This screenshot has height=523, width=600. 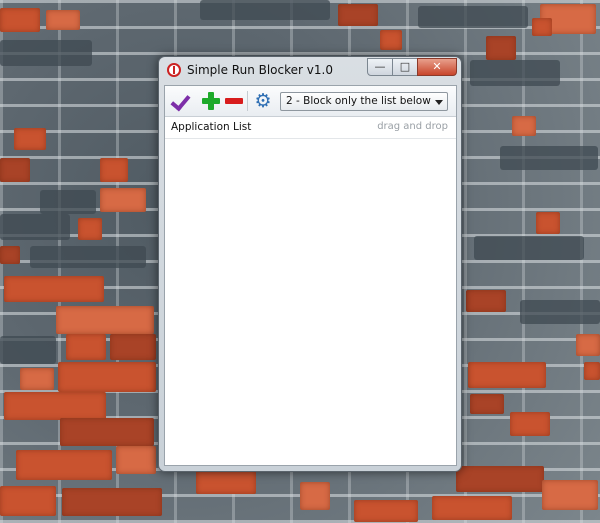 What do you see at coordinates (412, 126) in the screenshot?
I see `drag-drop-hint: drag and drop` at bounding box center [412, 126].